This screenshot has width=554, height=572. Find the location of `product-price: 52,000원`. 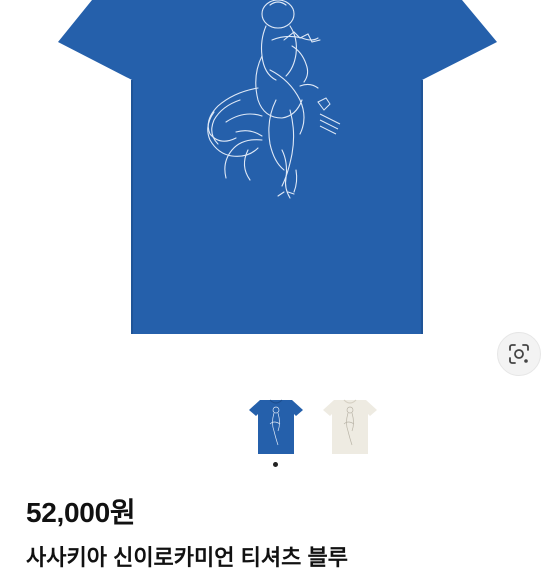

product-price: 52,000원 is located at coordinates (81, 512).